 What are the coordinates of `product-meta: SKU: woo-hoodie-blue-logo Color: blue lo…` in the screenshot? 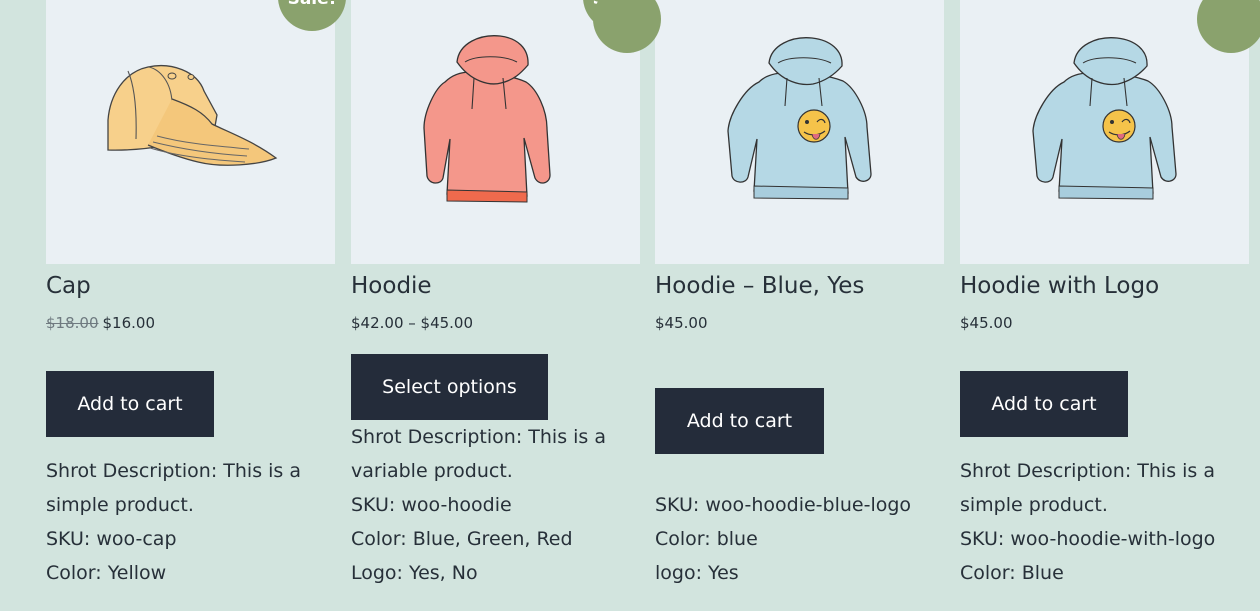 It's located at (805, 539).